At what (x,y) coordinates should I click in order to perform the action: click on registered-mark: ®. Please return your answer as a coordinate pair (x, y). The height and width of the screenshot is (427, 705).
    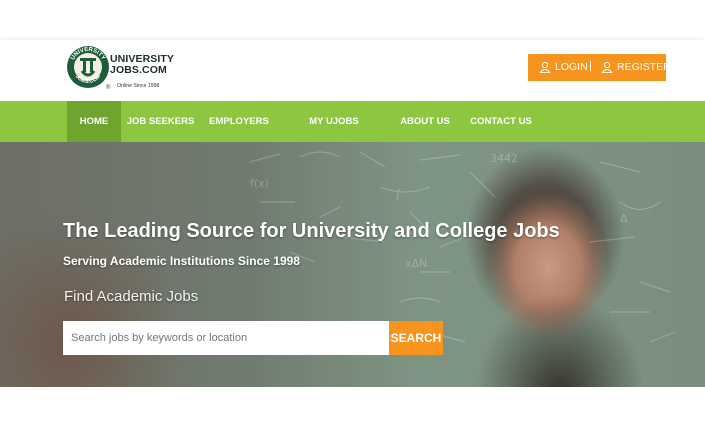
    Looking at the image, I should click on (108, 88).